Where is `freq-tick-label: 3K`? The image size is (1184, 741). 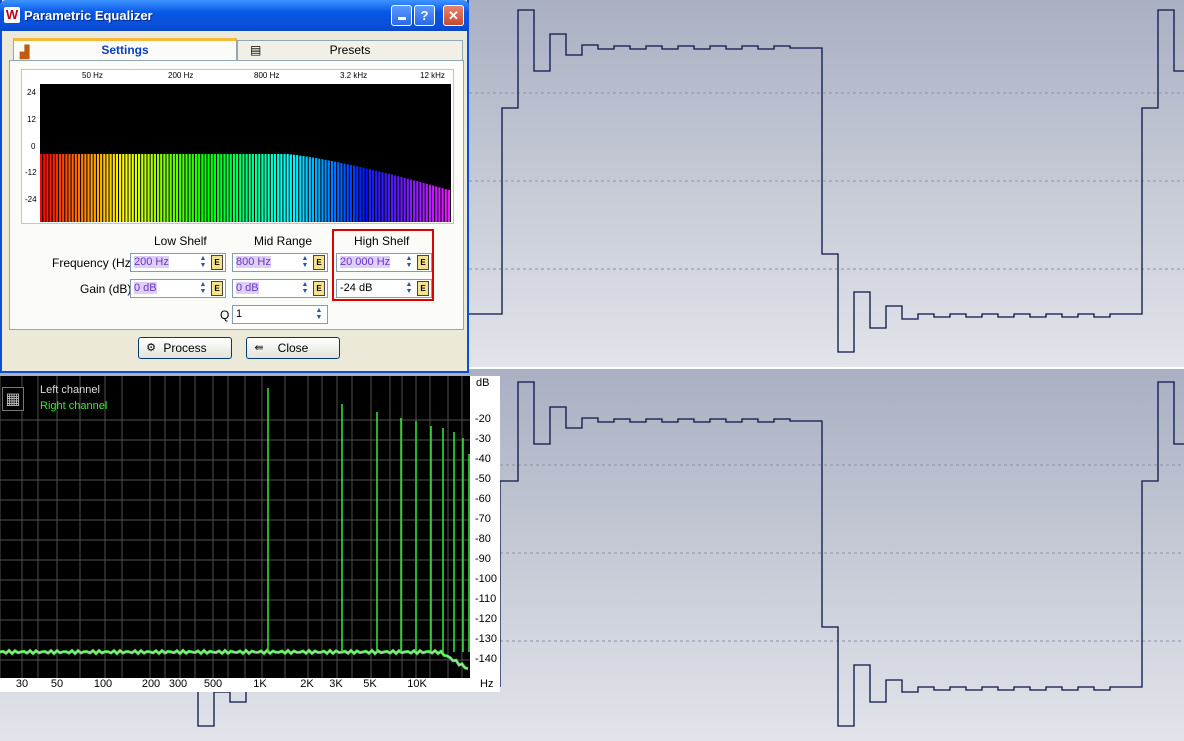
freq-tick-label: 3K is located at coordinates (336, 684).